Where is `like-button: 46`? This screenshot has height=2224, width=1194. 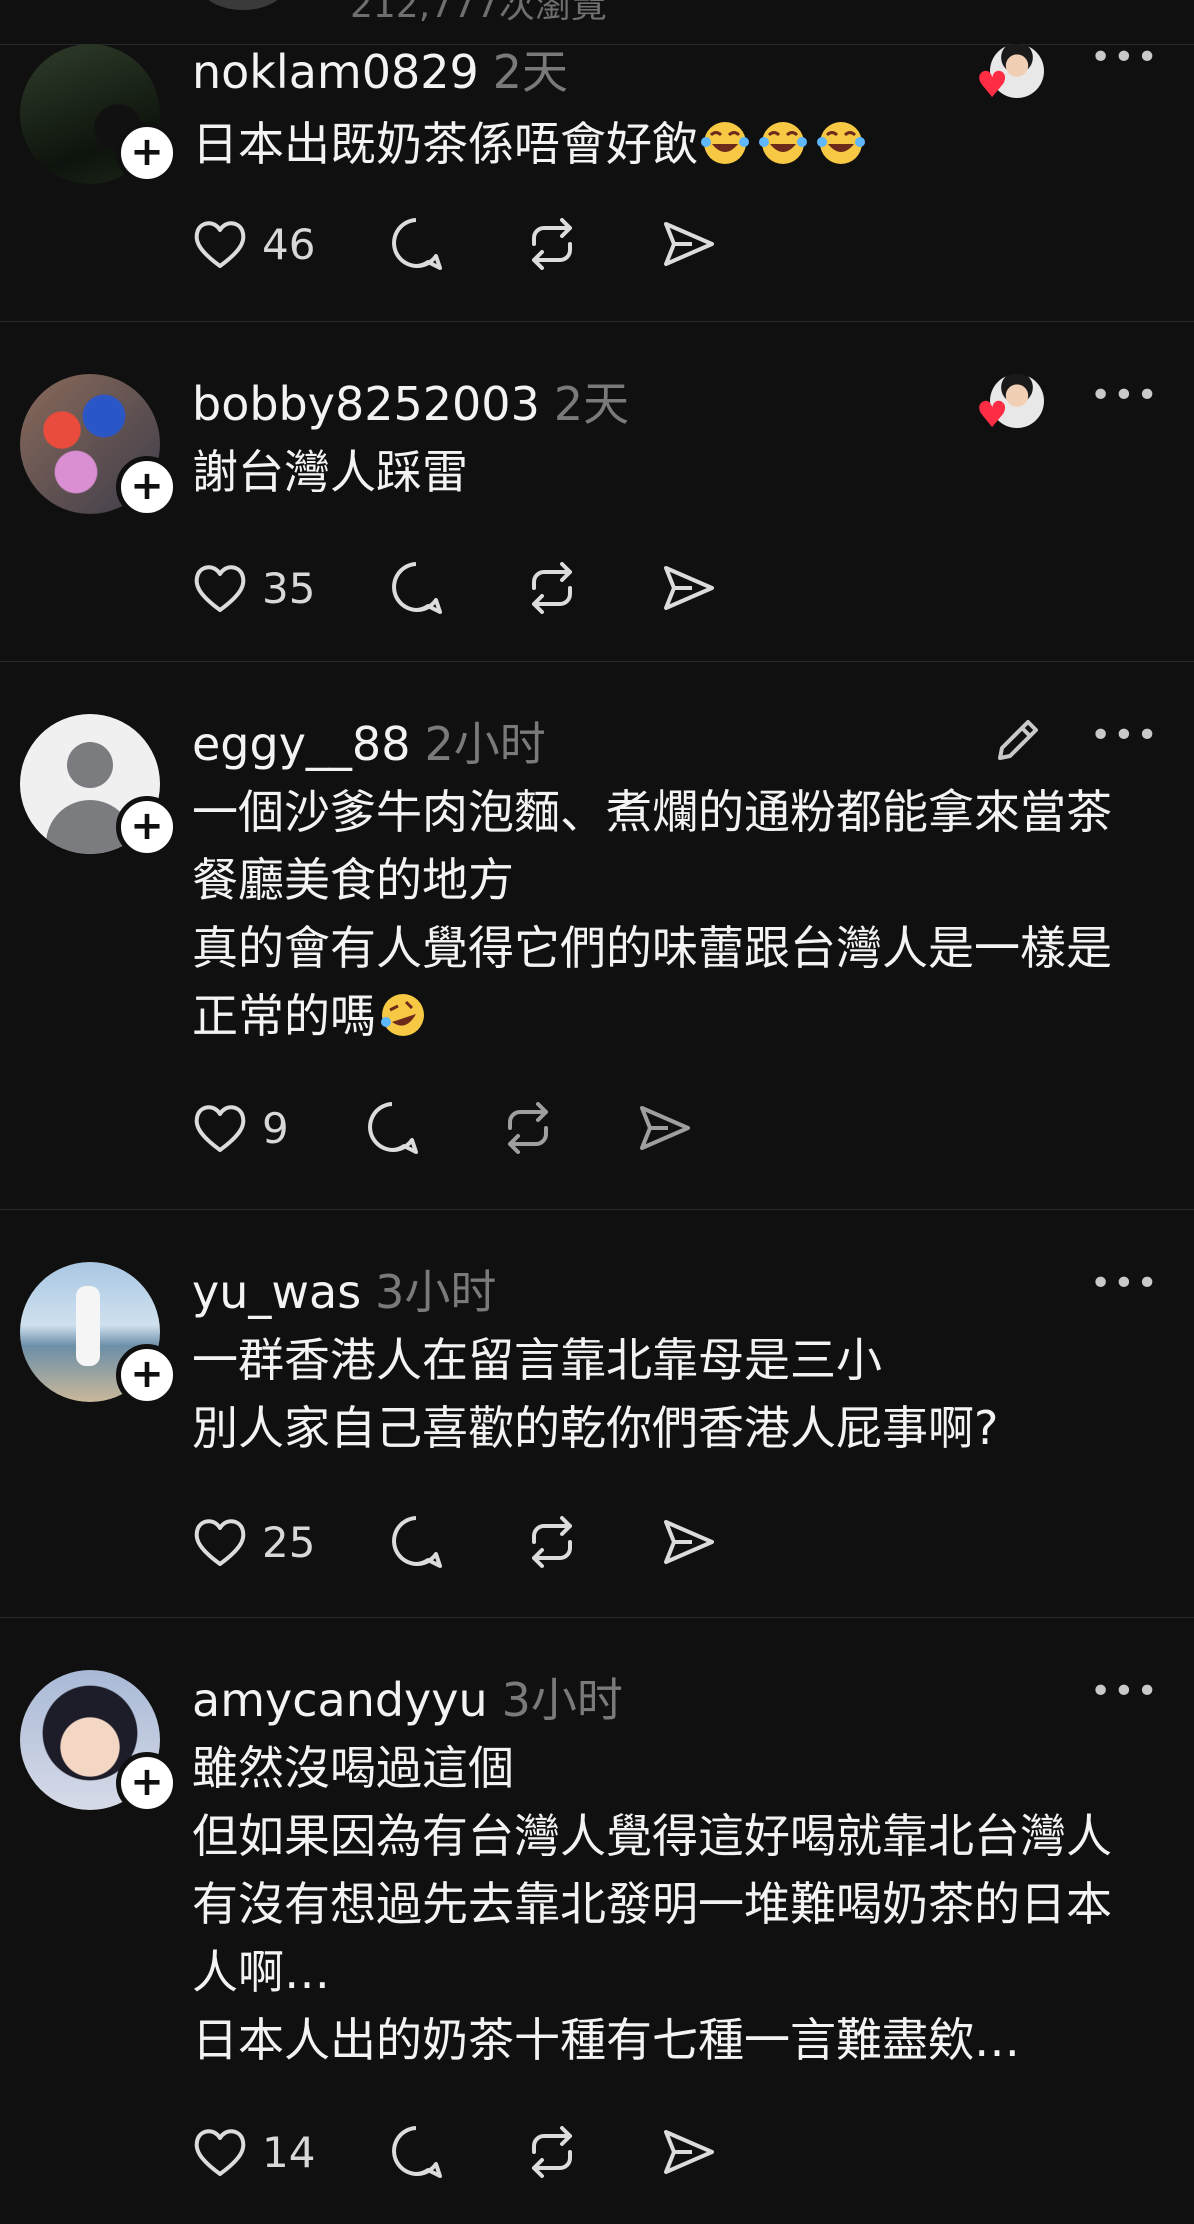
like-button: 46 is located at coordinates (252, 246).